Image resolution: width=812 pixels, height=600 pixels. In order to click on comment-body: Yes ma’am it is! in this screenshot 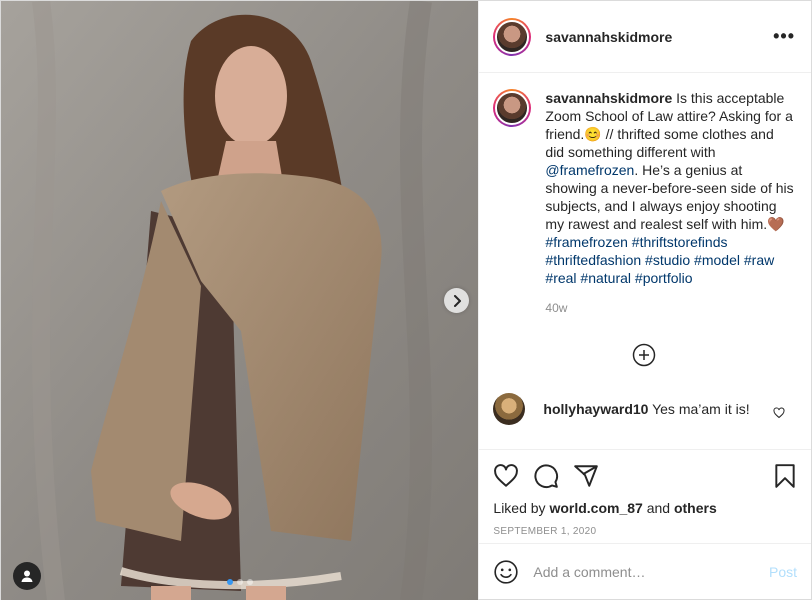, I will do `click(701, 409)`.